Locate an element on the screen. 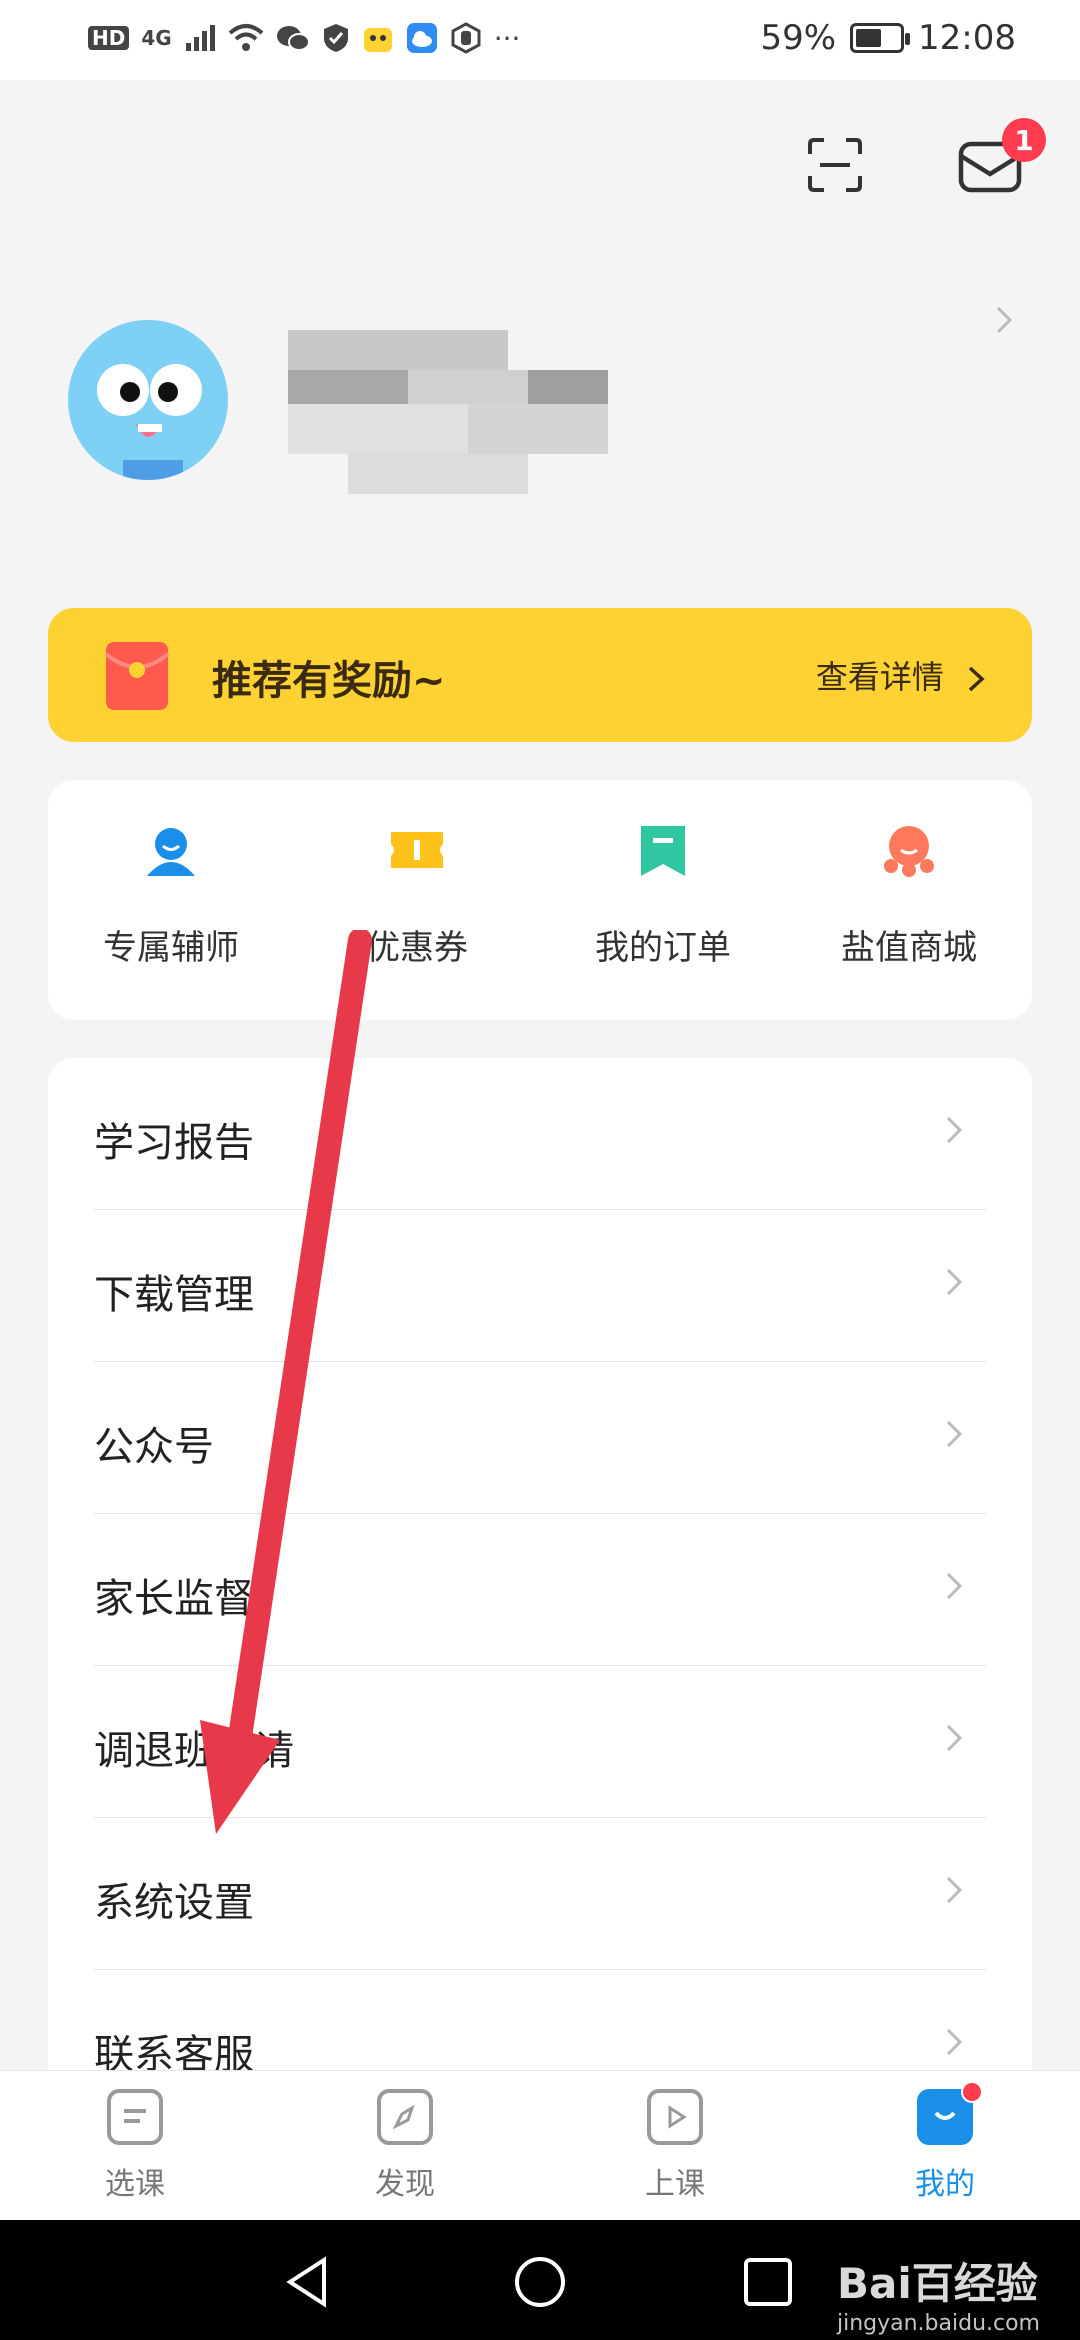  watermark-url: jingyan.baidu.com is located at coordinates (938, 2323).